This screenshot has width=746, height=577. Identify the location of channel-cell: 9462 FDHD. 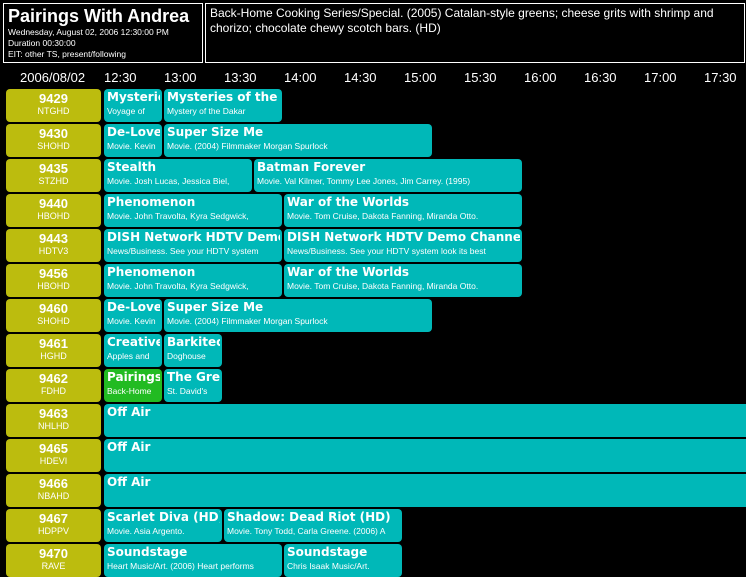
(53, 385).